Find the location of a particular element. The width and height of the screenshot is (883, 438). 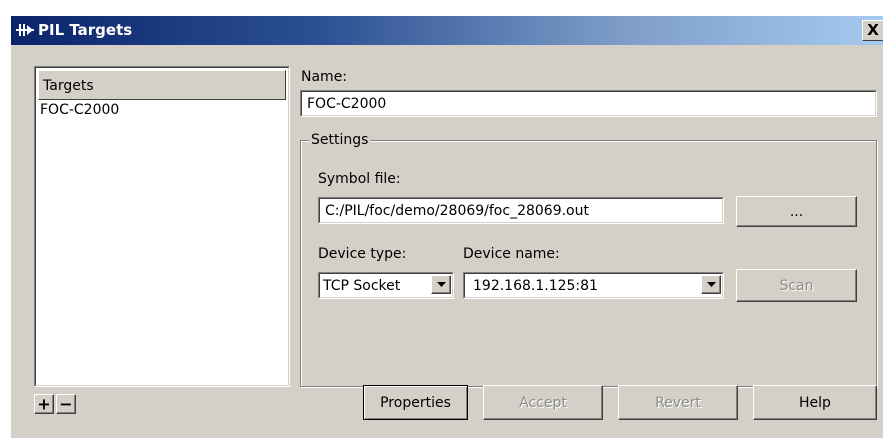

name-input-value: FOC-C2000 is located at coordinates (347, 104).